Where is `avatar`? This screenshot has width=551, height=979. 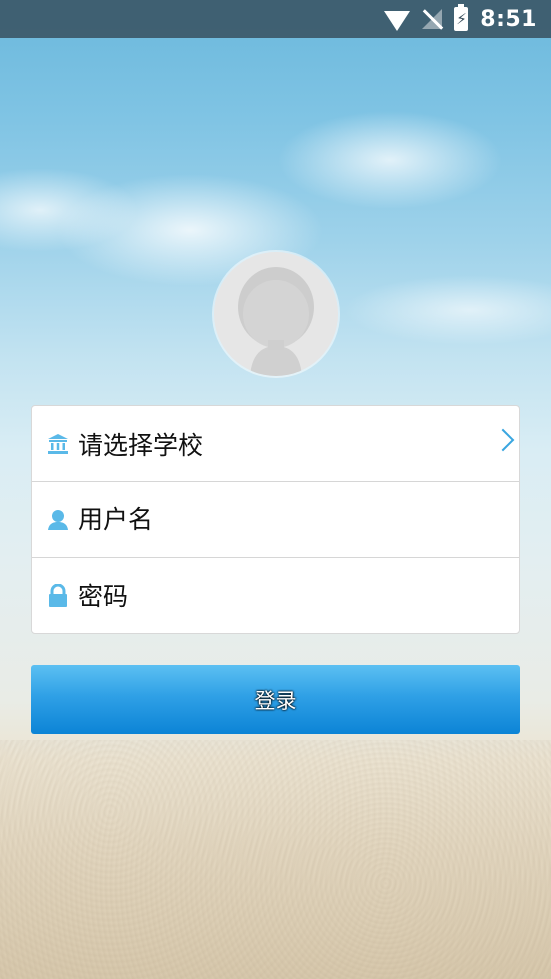 avatar is located at coordinates (276, 314).